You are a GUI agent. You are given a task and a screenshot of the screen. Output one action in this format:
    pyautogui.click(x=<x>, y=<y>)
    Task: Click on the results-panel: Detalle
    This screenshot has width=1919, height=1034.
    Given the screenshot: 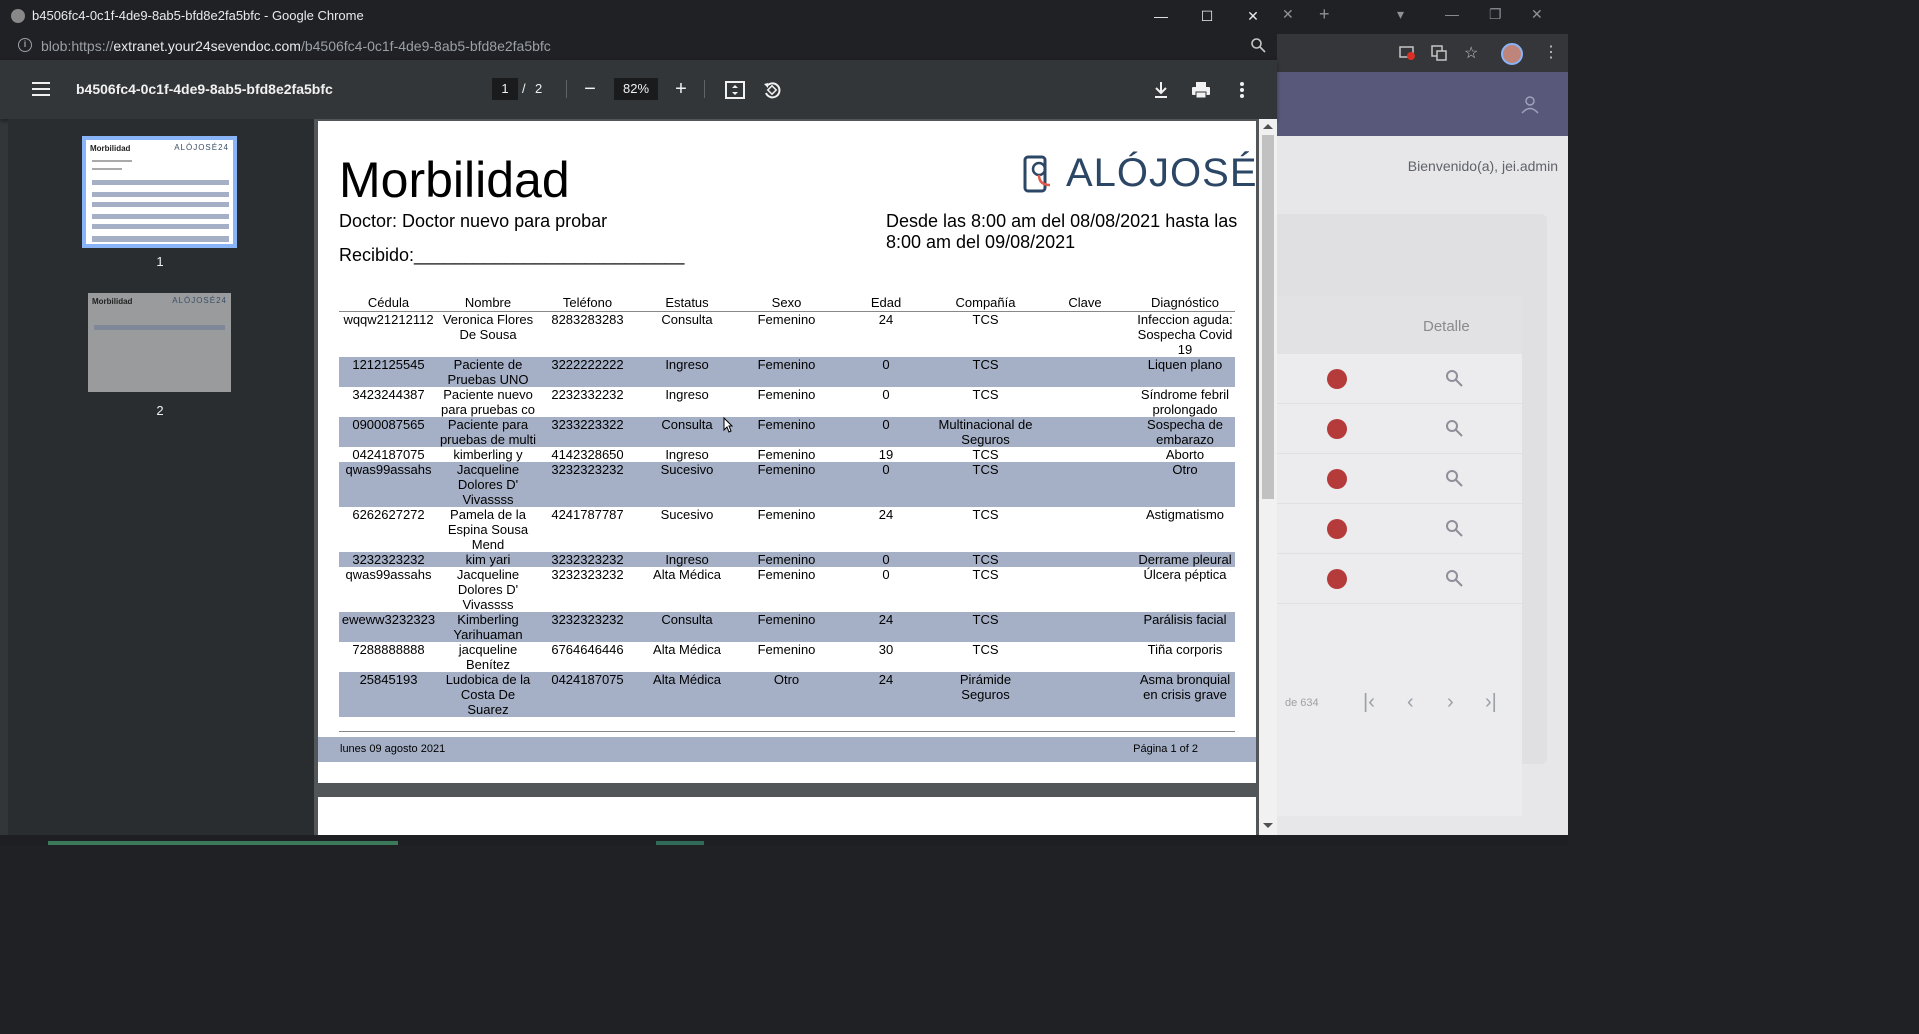 What is the action you would take?
    pyautogui.click(x=1412, y=515)
    